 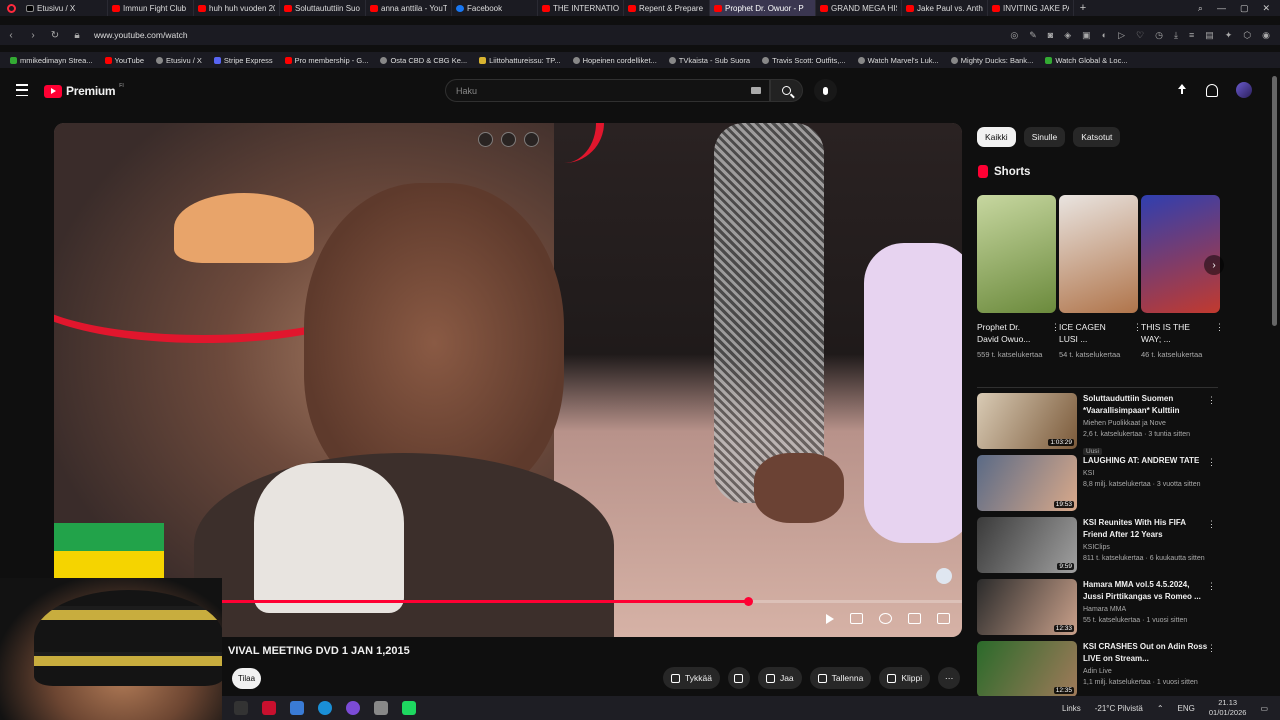 What do you see at coordinates (943, 618) in the screenshot?
I see `fullscreen-icon` at bounding box center [943, 618].